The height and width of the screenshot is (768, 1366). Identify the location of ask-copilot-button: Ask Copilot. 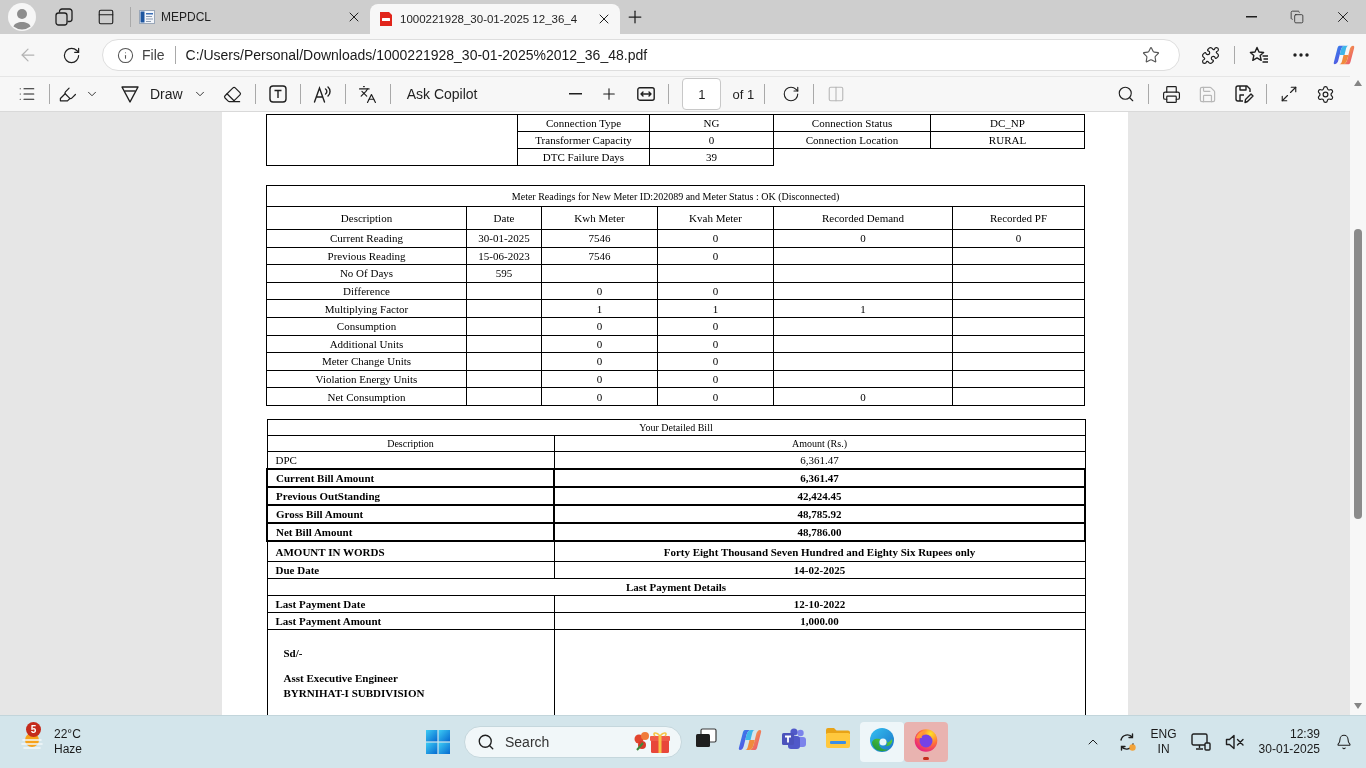
(442, 94).